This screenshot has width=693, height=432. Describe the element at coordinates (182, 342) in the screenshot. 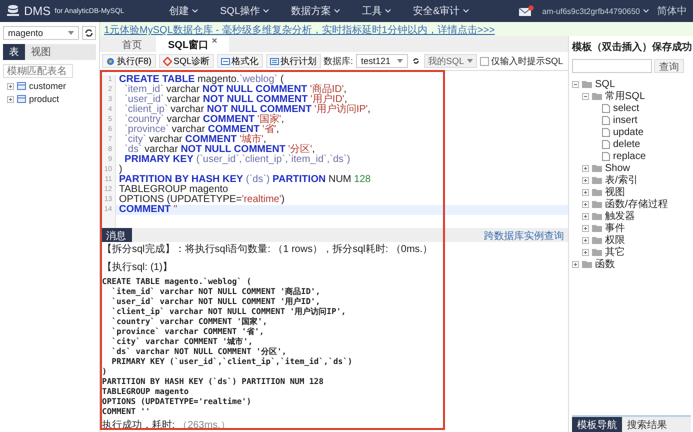

I see `log-sql-line: `city` varchar COMMENT '城市',` at that location.